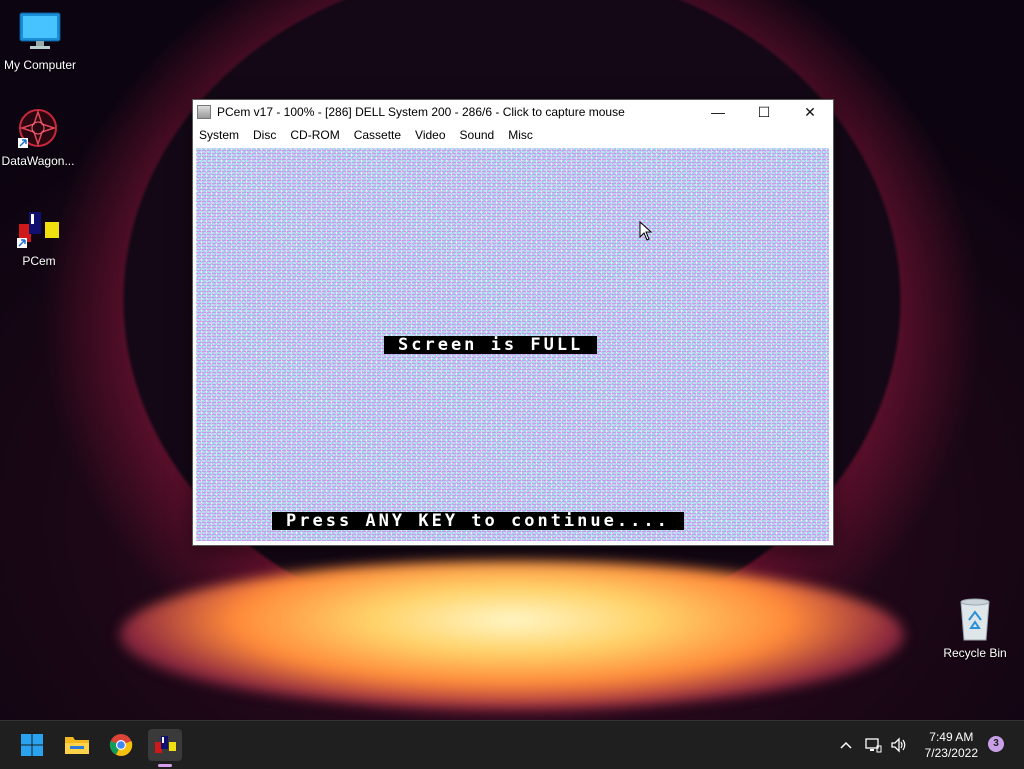 The height and width of the screenshot is (769, 1024). I want to click on active-app-indicator, so click(165, 765).